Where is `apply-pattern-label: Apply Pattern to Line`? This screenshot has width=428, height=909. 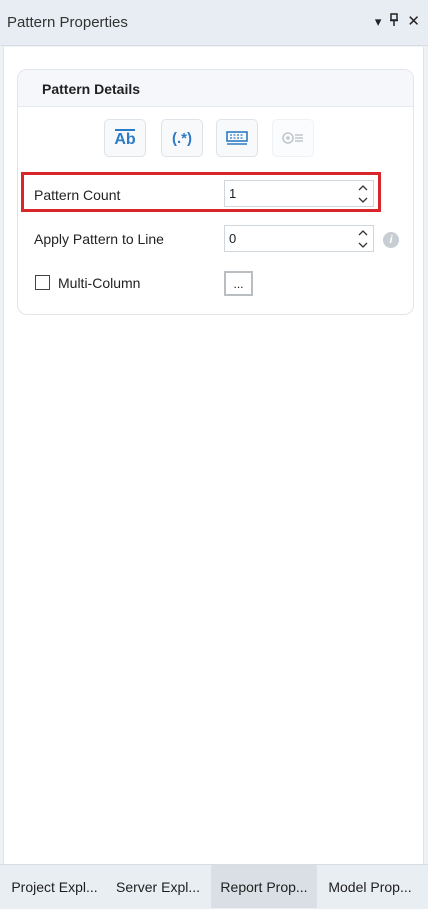 apply-pattern-label: Apply Pattern to Line is located at coordinates (99, 239).